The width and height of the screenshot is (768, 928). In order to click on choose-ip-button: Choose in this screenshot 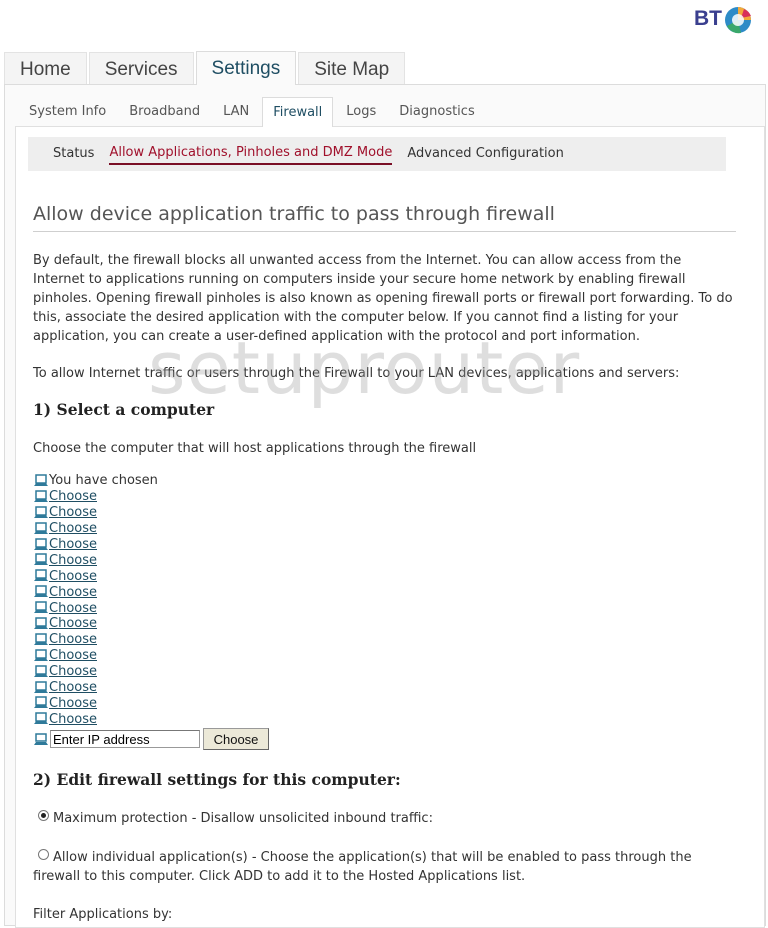, I will do `click(236, 739)`.